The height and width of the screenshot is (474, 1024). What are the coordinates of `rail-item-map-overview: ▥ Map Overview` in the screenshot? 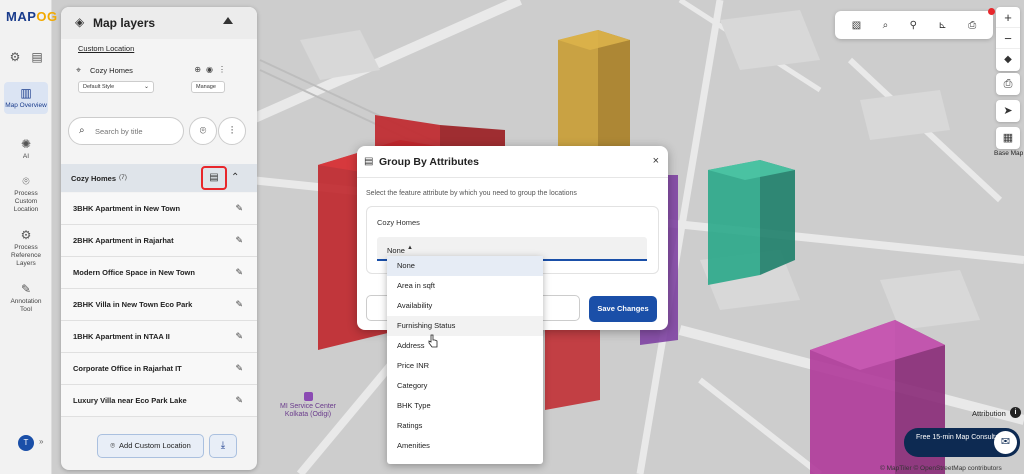 It's located at (26, 98).